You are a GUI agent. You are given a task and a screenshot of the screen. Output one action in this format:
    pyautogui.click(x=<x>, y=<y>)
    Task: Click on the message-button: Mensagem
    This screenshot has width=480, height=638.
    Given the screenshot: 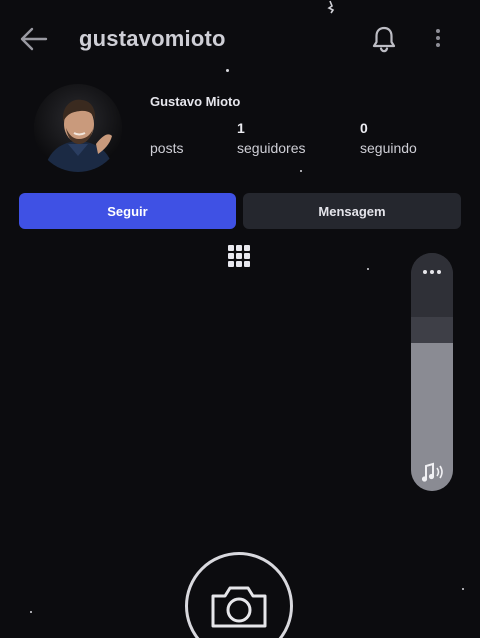 What is the action you would take?
    pyautogui.click(x=352, y=211)
    